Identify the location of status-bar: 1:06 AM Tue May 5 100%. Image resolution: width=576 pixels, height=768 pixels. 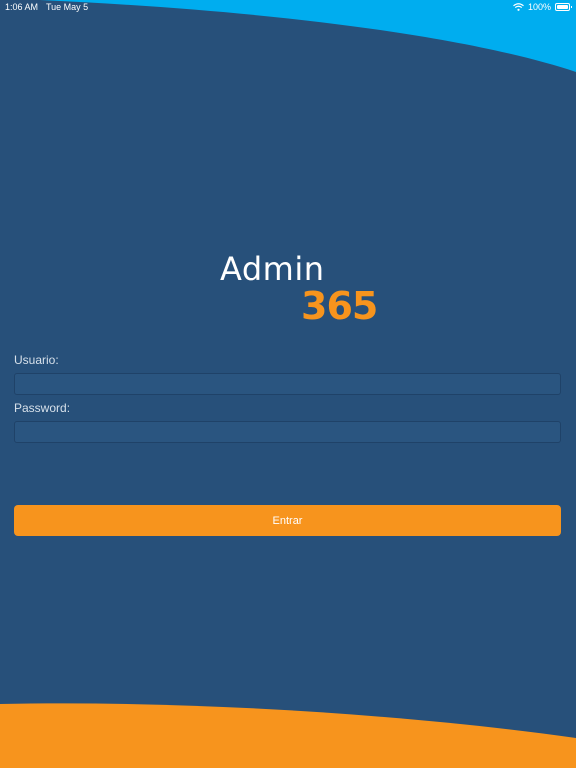
(288, 7).